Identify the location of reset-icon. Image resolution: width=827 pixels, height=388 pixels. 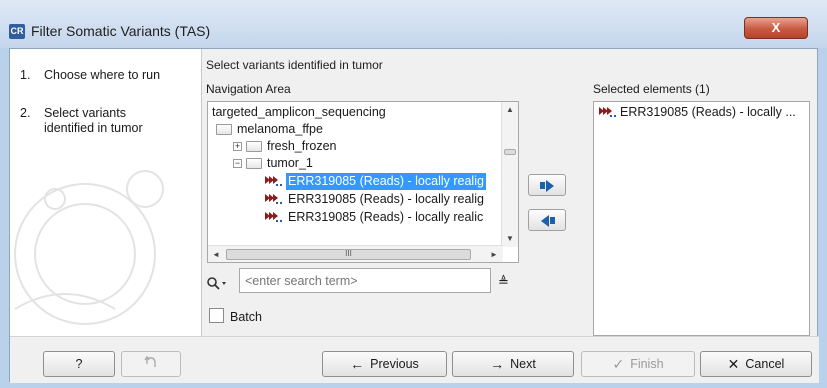
(151, 364).